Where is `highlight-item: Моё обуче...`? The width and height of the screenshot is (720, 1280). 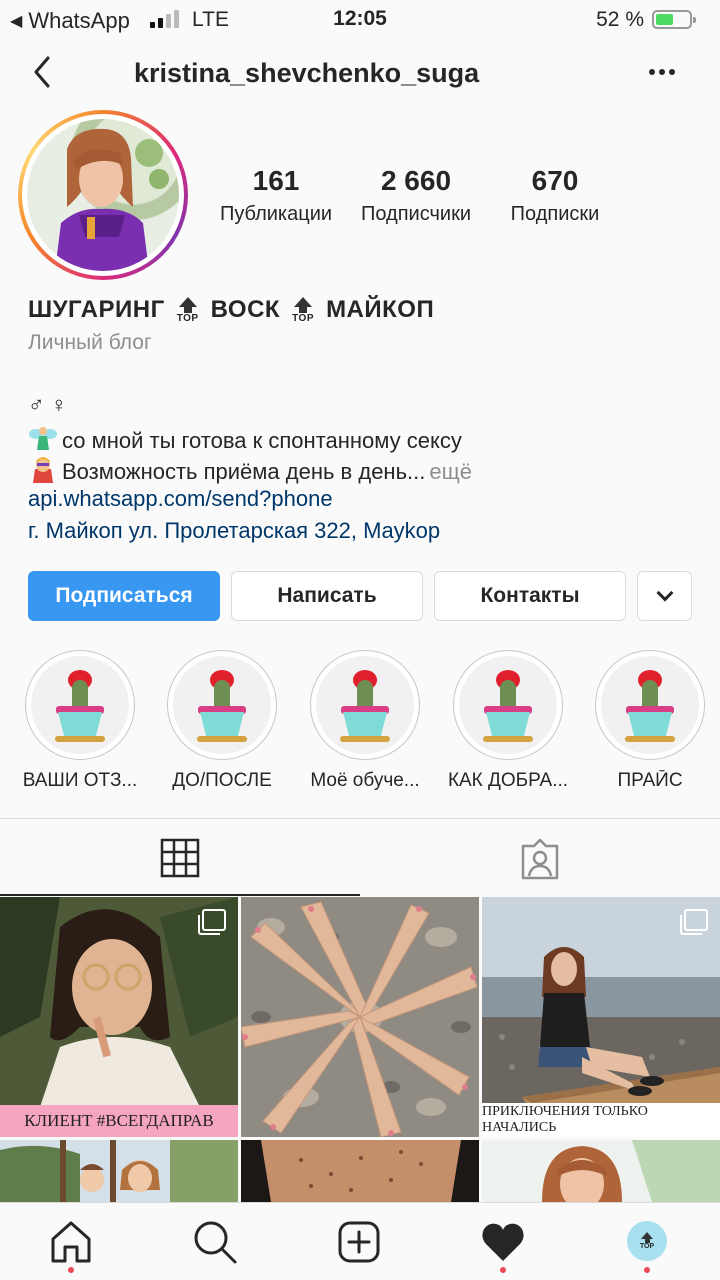 highlight-item: Моё обуче... is located at coordinates (365, 721).